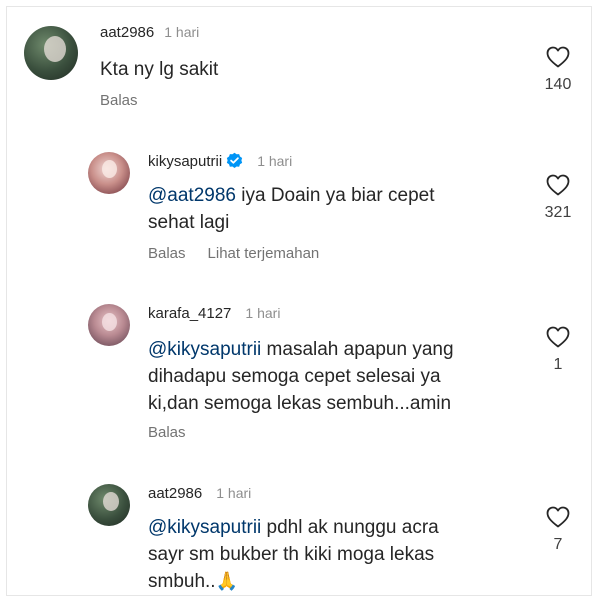 The height and width of the screenshot is (600, 600). What do you see at coordinates (558, 198) in the screenshot?
I see `like-control: 321` at bounding box center [558, 198].